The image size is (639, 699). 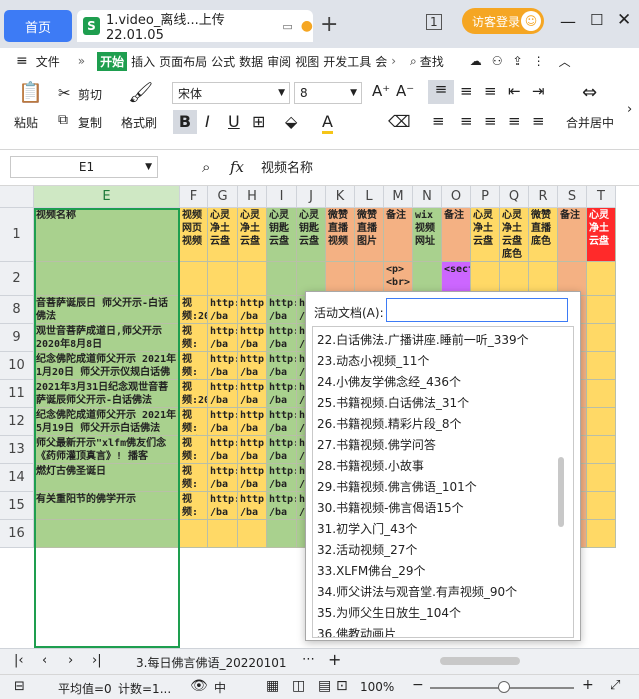 What do you see at coordinates (287, 26) in the screenshot?
I see `monitor-icon: ▭` at bounding box center [287, 26].